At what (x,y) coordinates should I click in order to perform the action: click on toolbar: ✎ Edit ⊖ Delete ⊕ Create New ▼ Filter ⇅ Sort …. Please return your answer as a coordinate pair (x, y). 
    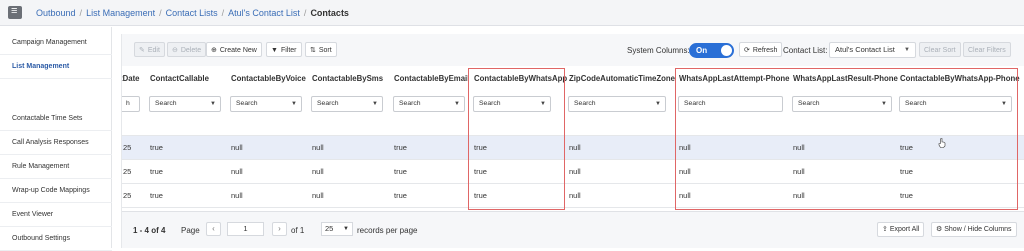
    Looking at the image, I should click on (573, 50).